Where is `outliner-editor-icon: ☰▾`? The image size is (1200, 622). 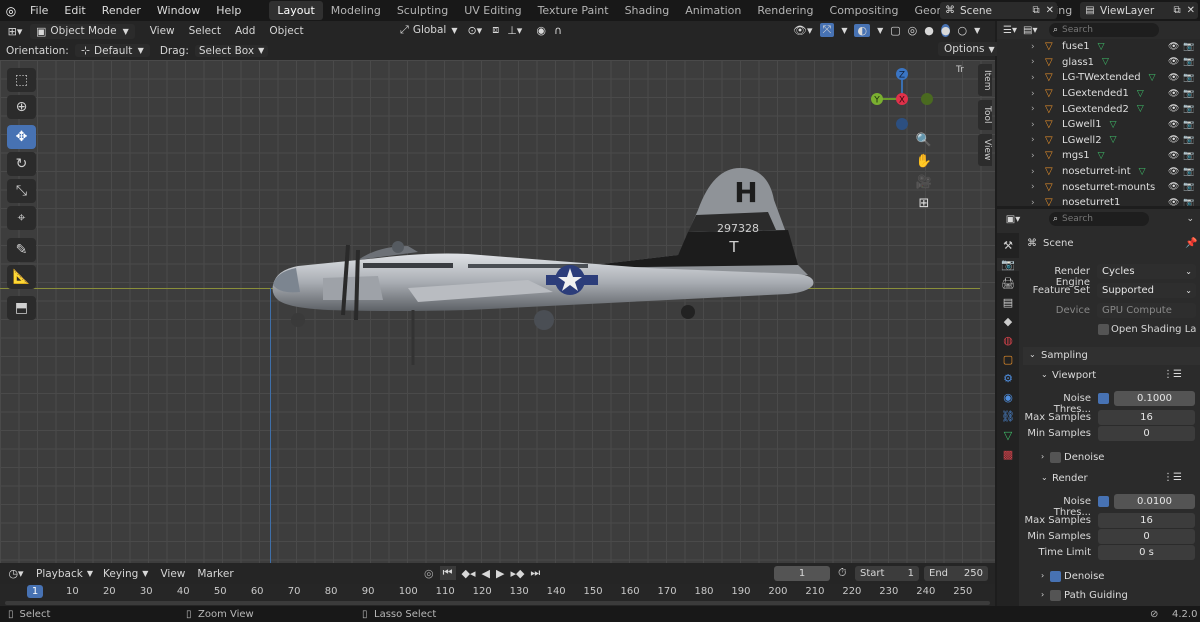 outliner-editor-icon: ☰▾ is located at coordinates (1010, 30).